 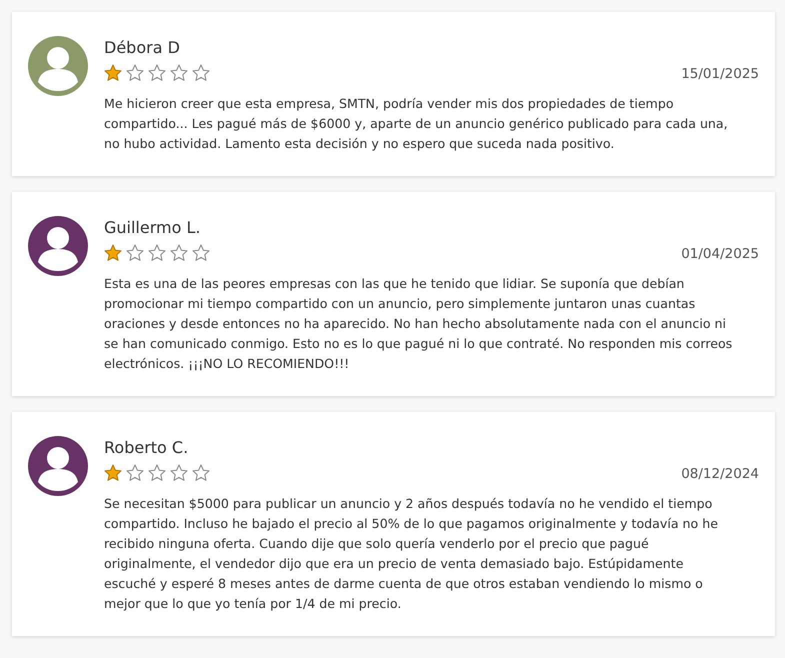 I want to click on review-text: Se necesitan $5000 para publicar un anuncio y 2 años después todavía no he vendido el tiempo compartido. Incluso he bajado el precio al 50% de lo que pagamos originalmente y todavía no he recibido ninguna oferta. Cuando dije que solo quería venderlo por el precio que pagué originalmente, el vendedor dijo que era un precio de venta demasiado bajo. Estúpidamente escuché y esperé 8 meses antes de darme cuenta de que otros estaban vendiendo lo mismo o mejor que lo que yo tenía por 1/4 de mi precio., so click(x=411, y=554).